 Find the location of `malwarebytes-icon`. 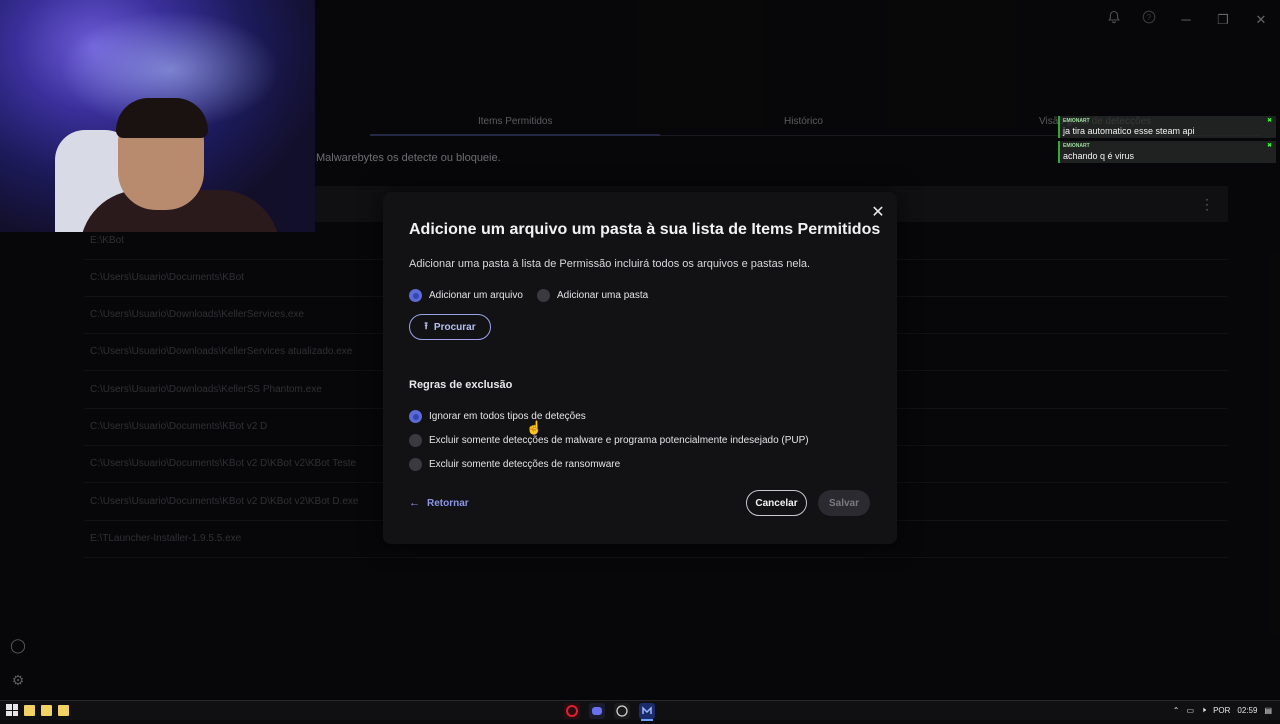

malwarebytes-icon is located at coordinates (647, 712).